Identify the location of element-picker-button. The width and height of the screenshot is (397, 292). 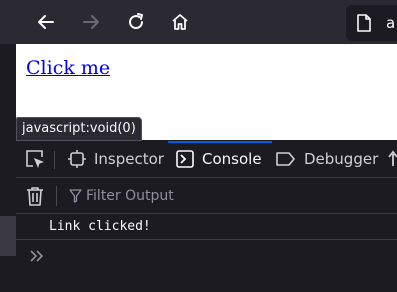
(35, 161).